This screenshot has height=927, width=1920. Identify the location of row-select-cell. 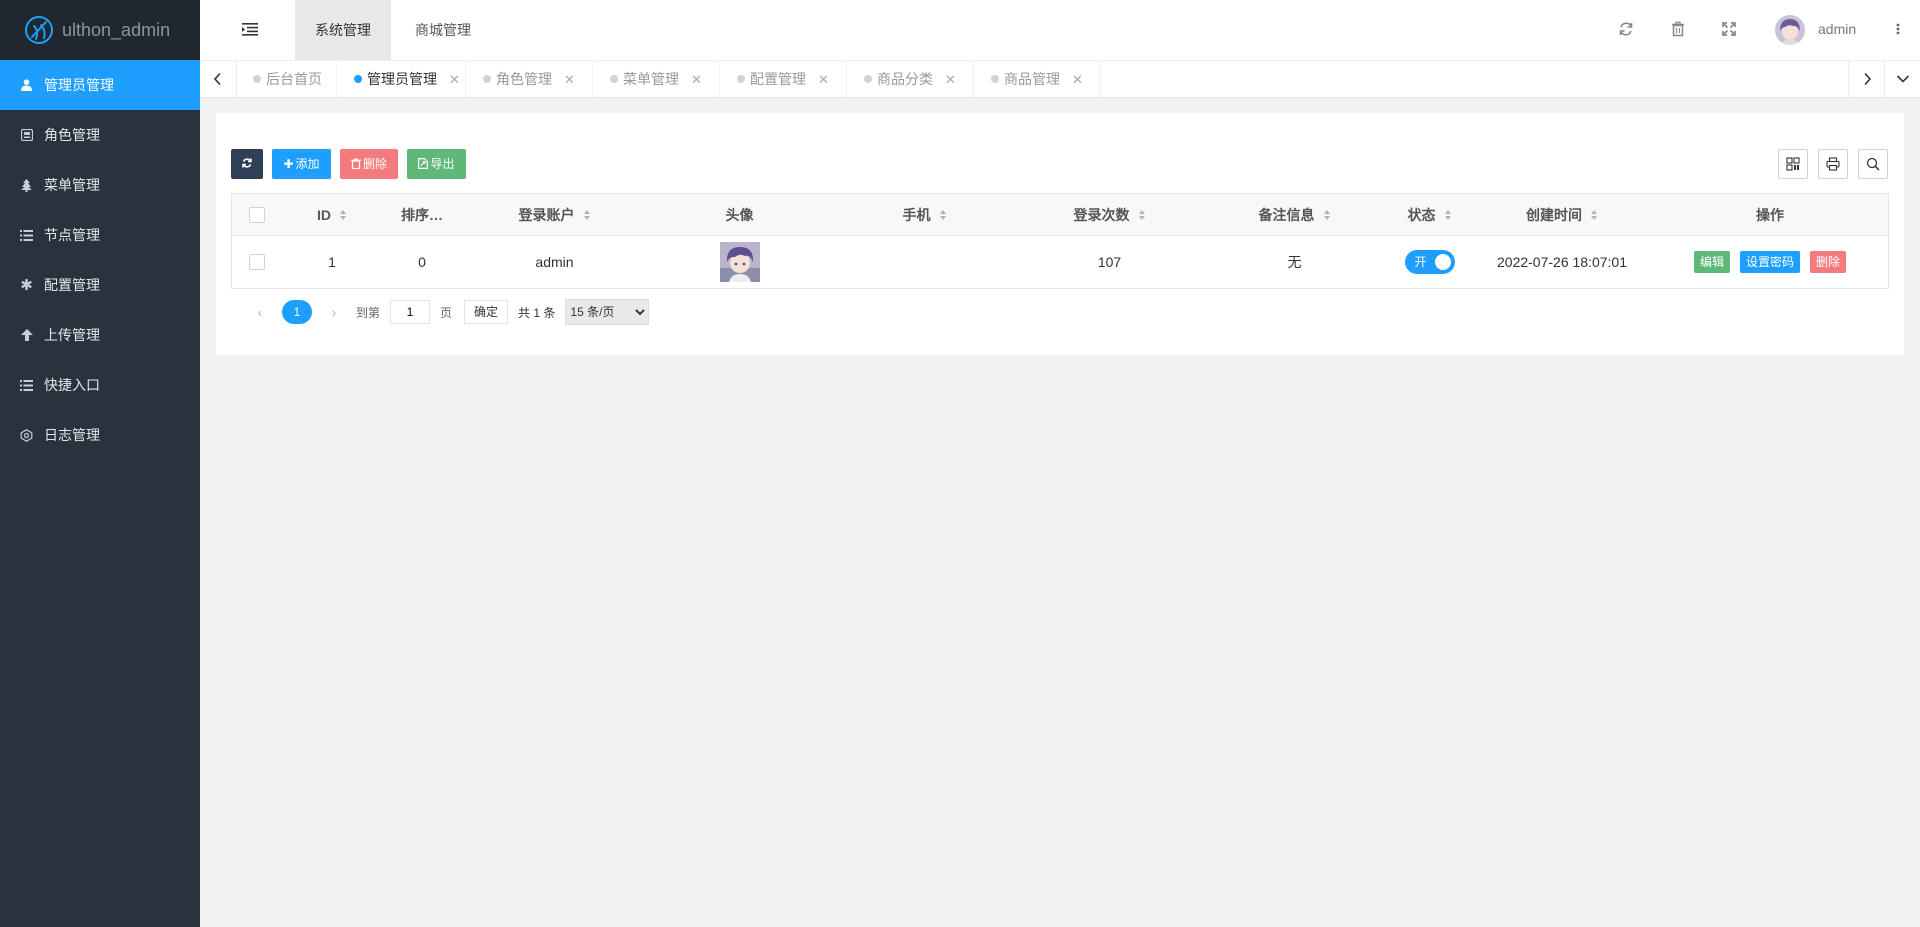
(257, 262).